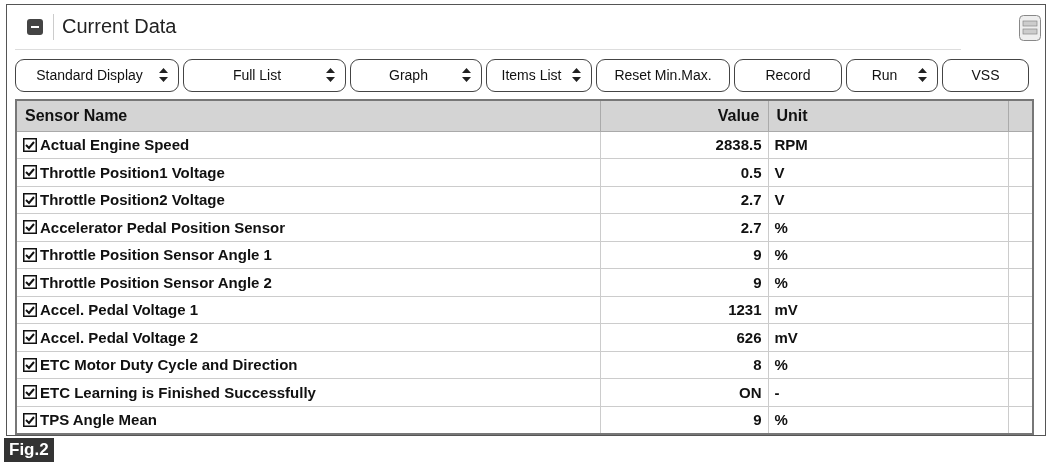 This screenshot has width=1050, height=468. What do you see at coordinates (684, 115) in the screenshot?
I see `column-header: Value` at bounding box center [684, 115].